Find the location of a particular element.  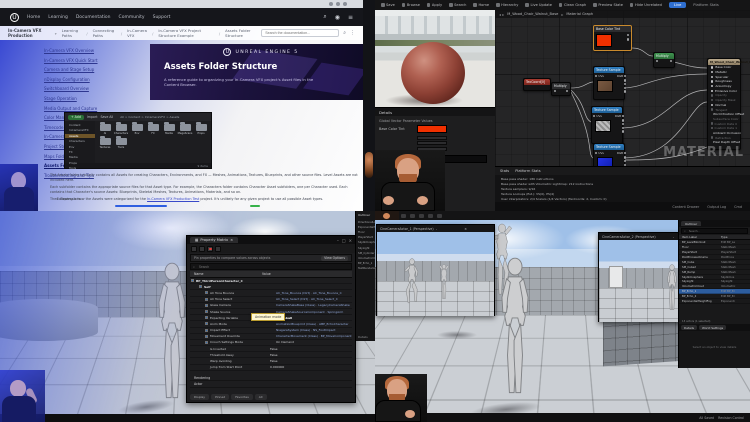

list-item: PlayerStart is located at coordinates (365, 237).